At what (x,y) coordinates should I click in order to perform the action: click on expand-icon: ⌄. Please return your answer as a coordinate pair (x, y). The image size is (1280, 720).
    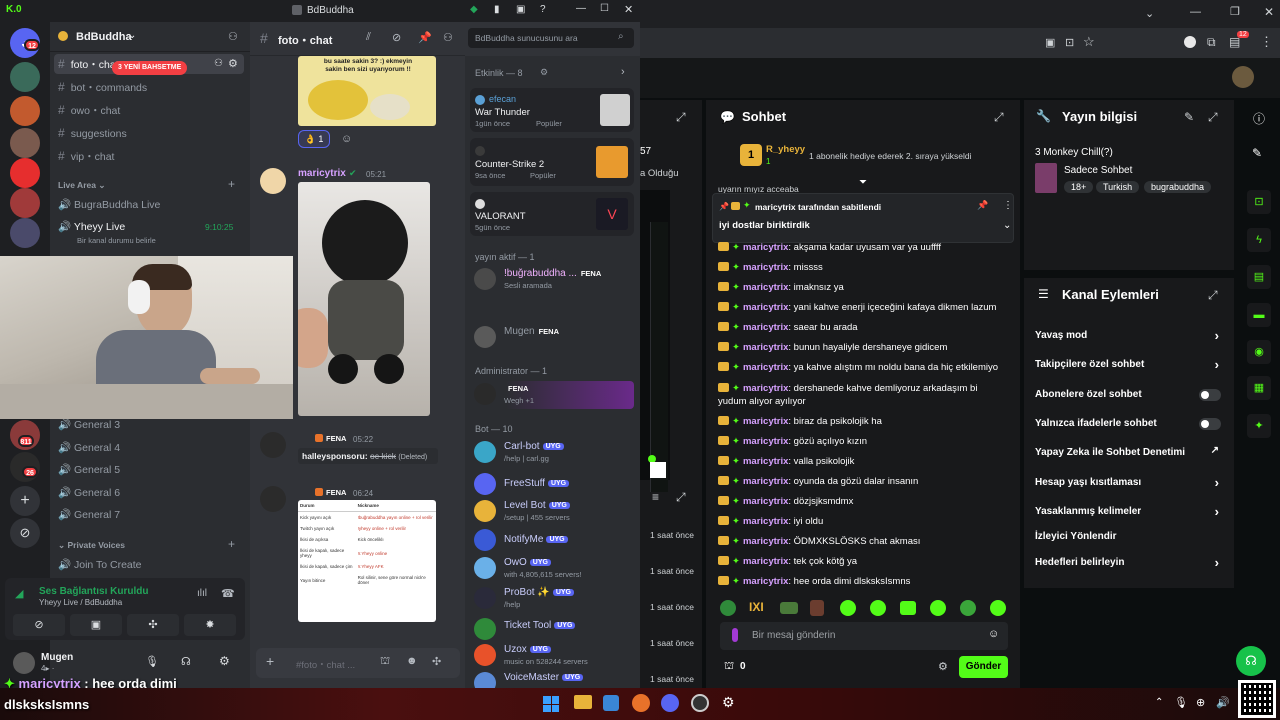
    Looking at the image, I should click on (1007, 225).